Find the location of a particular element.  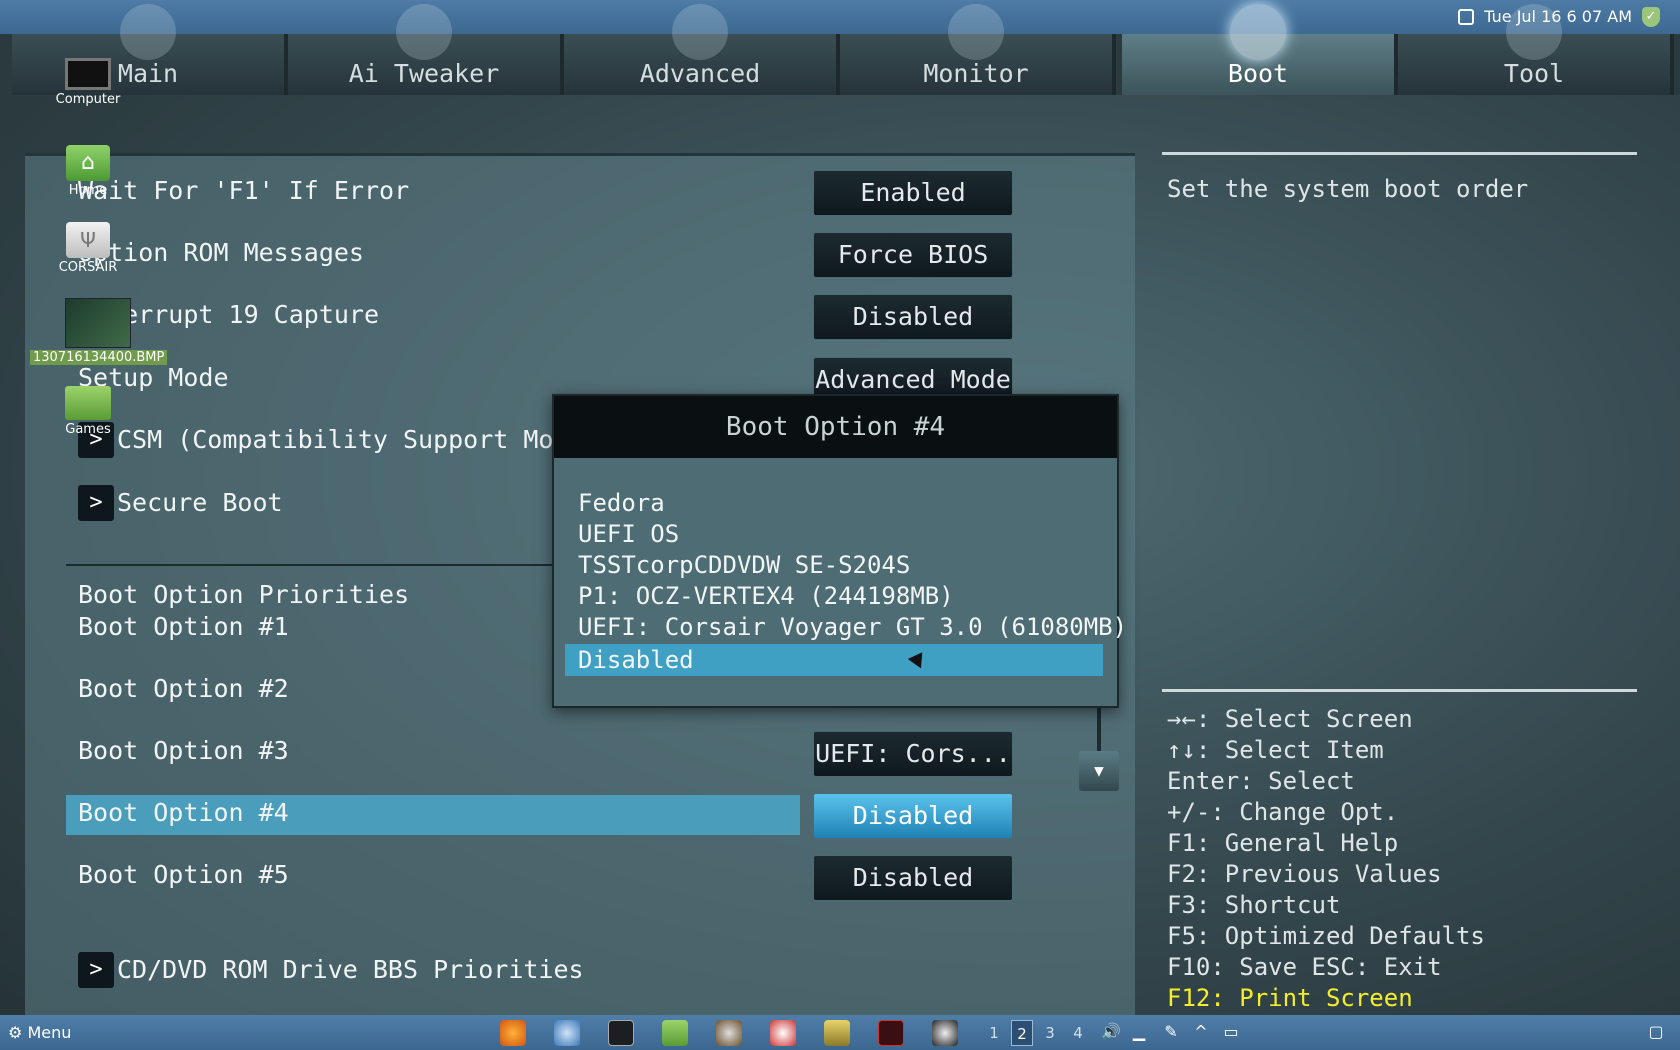

tab-monitor: Monitor is located at coordinates (978, 49).